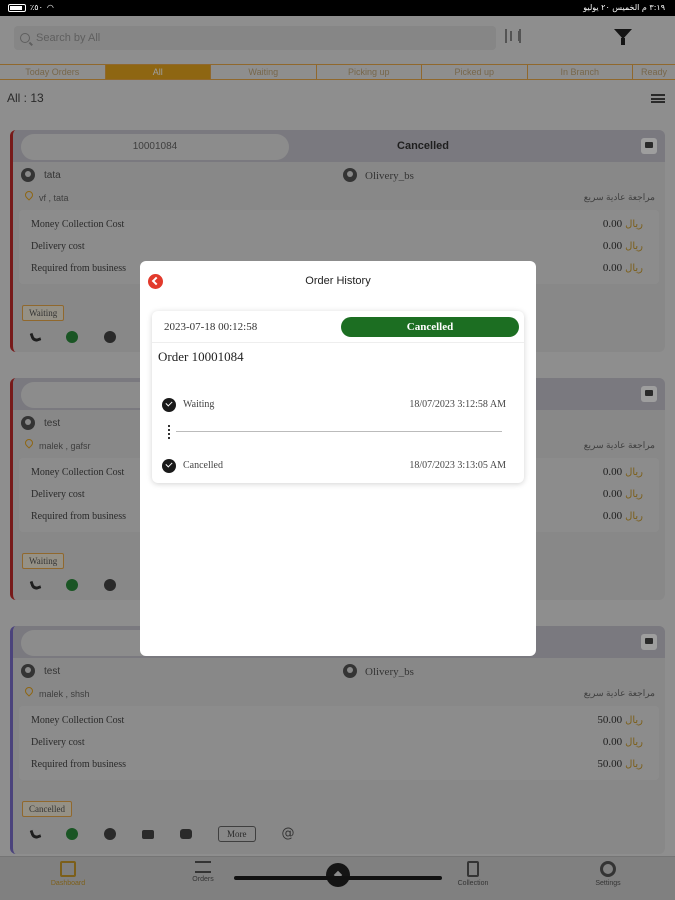 The width and height of the screenshot is (675, 900). I want to click on battery-level: ٪٥٠, so click(36, 7).